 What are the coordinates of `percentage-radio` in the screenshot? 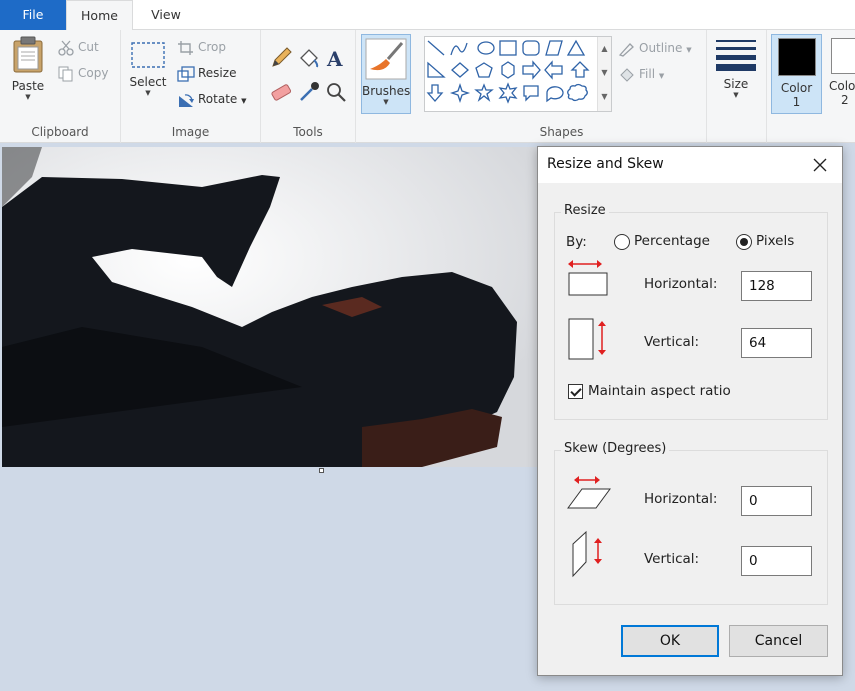 It's located at (622, 242).